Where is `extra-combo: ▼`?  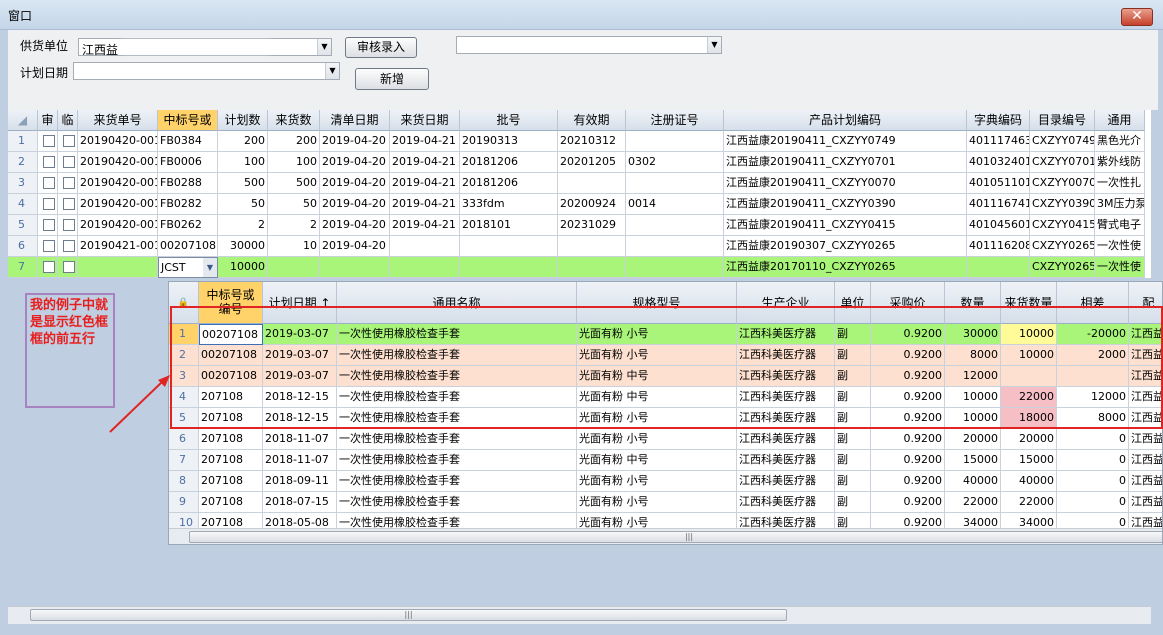
extra-combo: ▼ is located at coordinates (589, 45).